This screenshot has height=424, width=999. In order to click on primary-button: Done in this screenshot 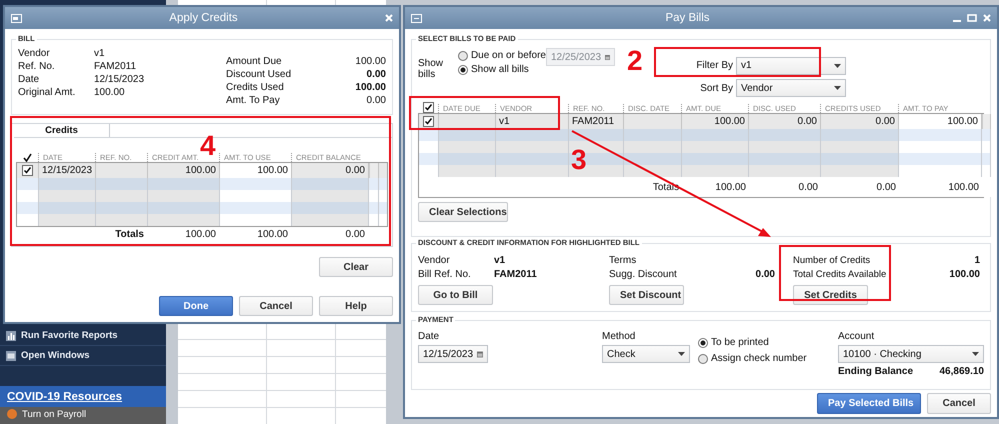, I will do `click(196, 306)`.